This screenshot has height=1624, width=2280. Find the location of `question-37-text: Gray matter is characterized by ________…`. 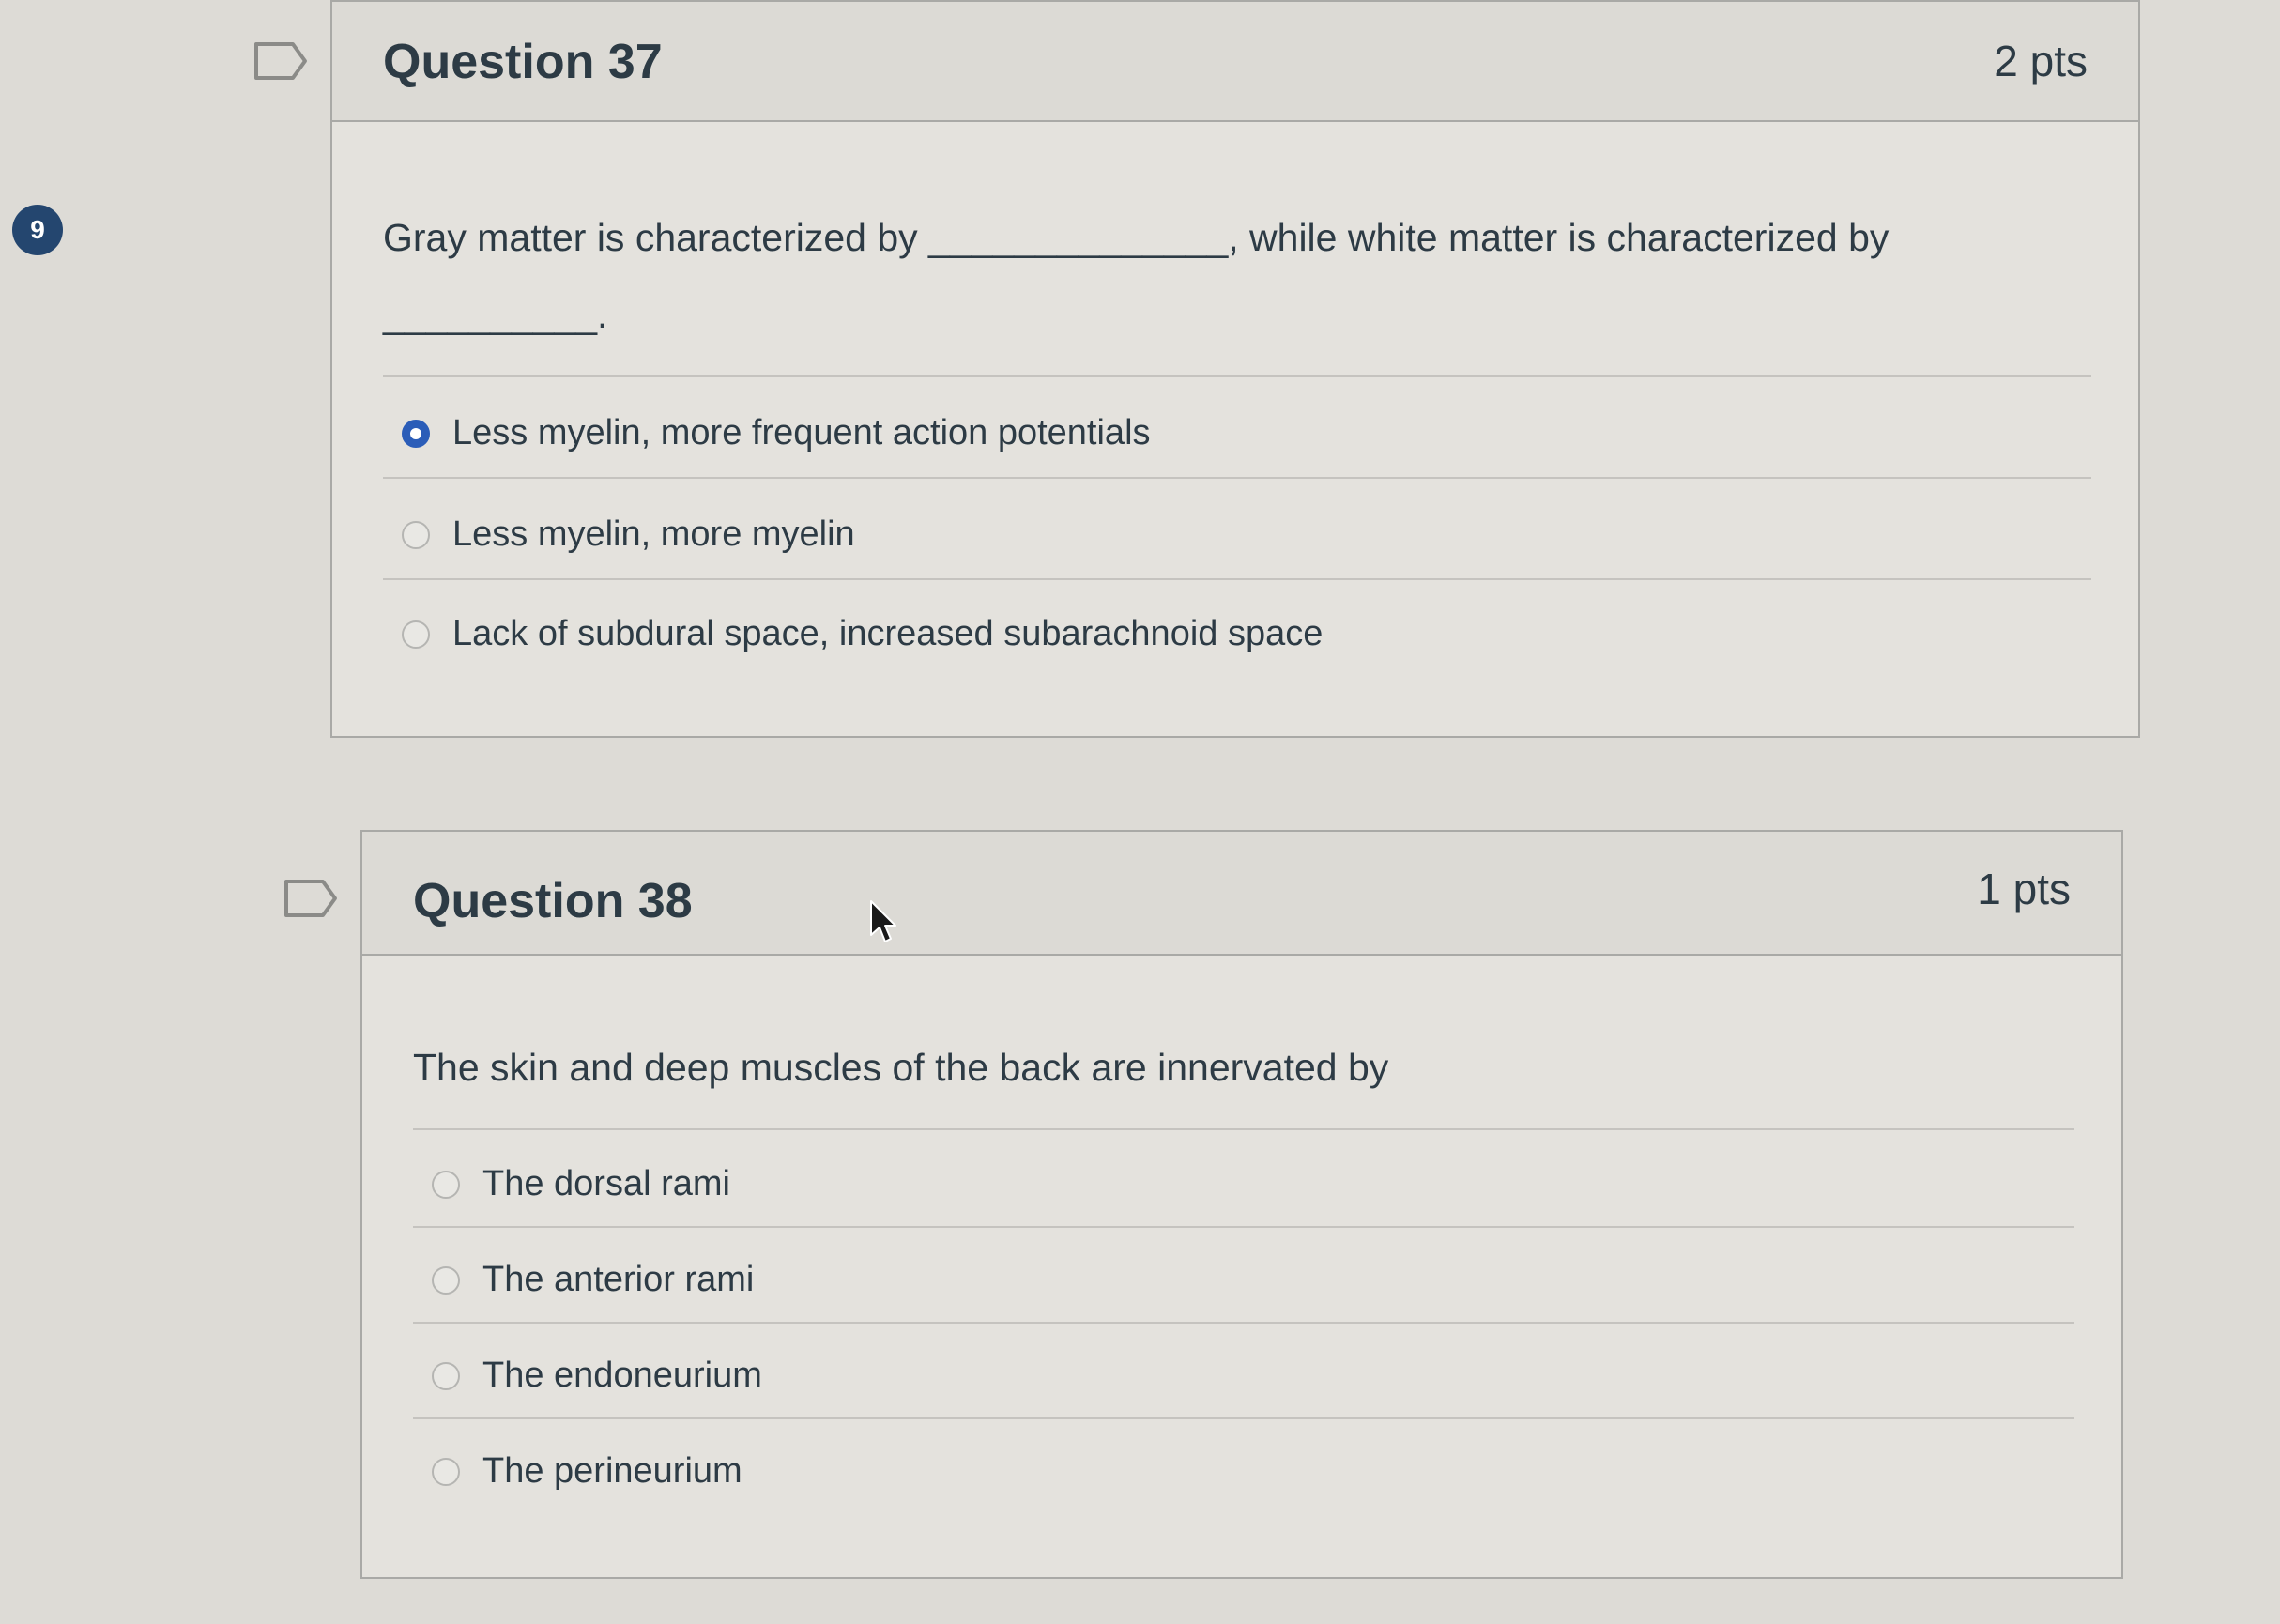

question-37-text: Gray matter is characterized by ________… is located at coordinates (1137, 276).